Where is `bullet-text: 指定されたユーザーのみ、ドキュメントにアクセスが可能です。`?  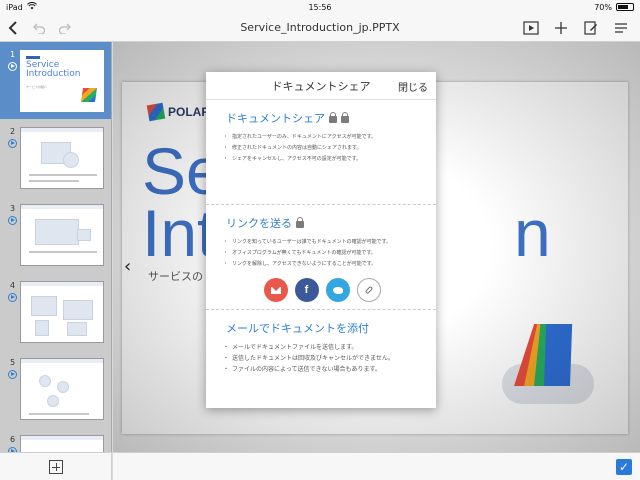 bullet-text: 指定されたユーザーのみ、ドキュメントにアクセスが可能です。 is located at coordinates (320, 137).